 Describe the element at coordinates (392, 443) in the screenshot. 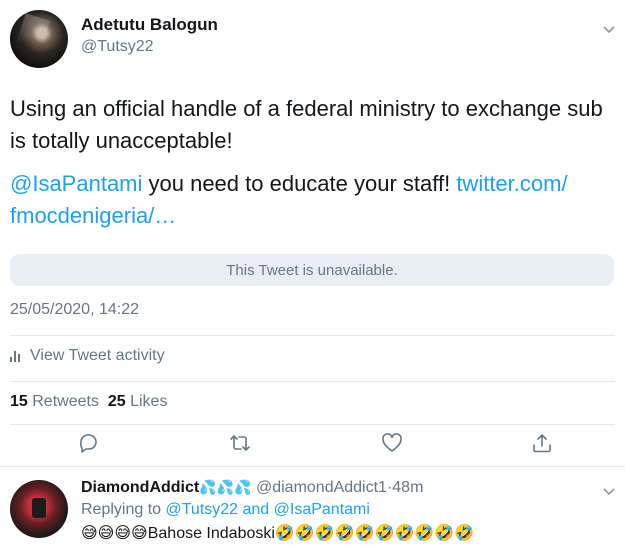

I see `like-icon` at that location.